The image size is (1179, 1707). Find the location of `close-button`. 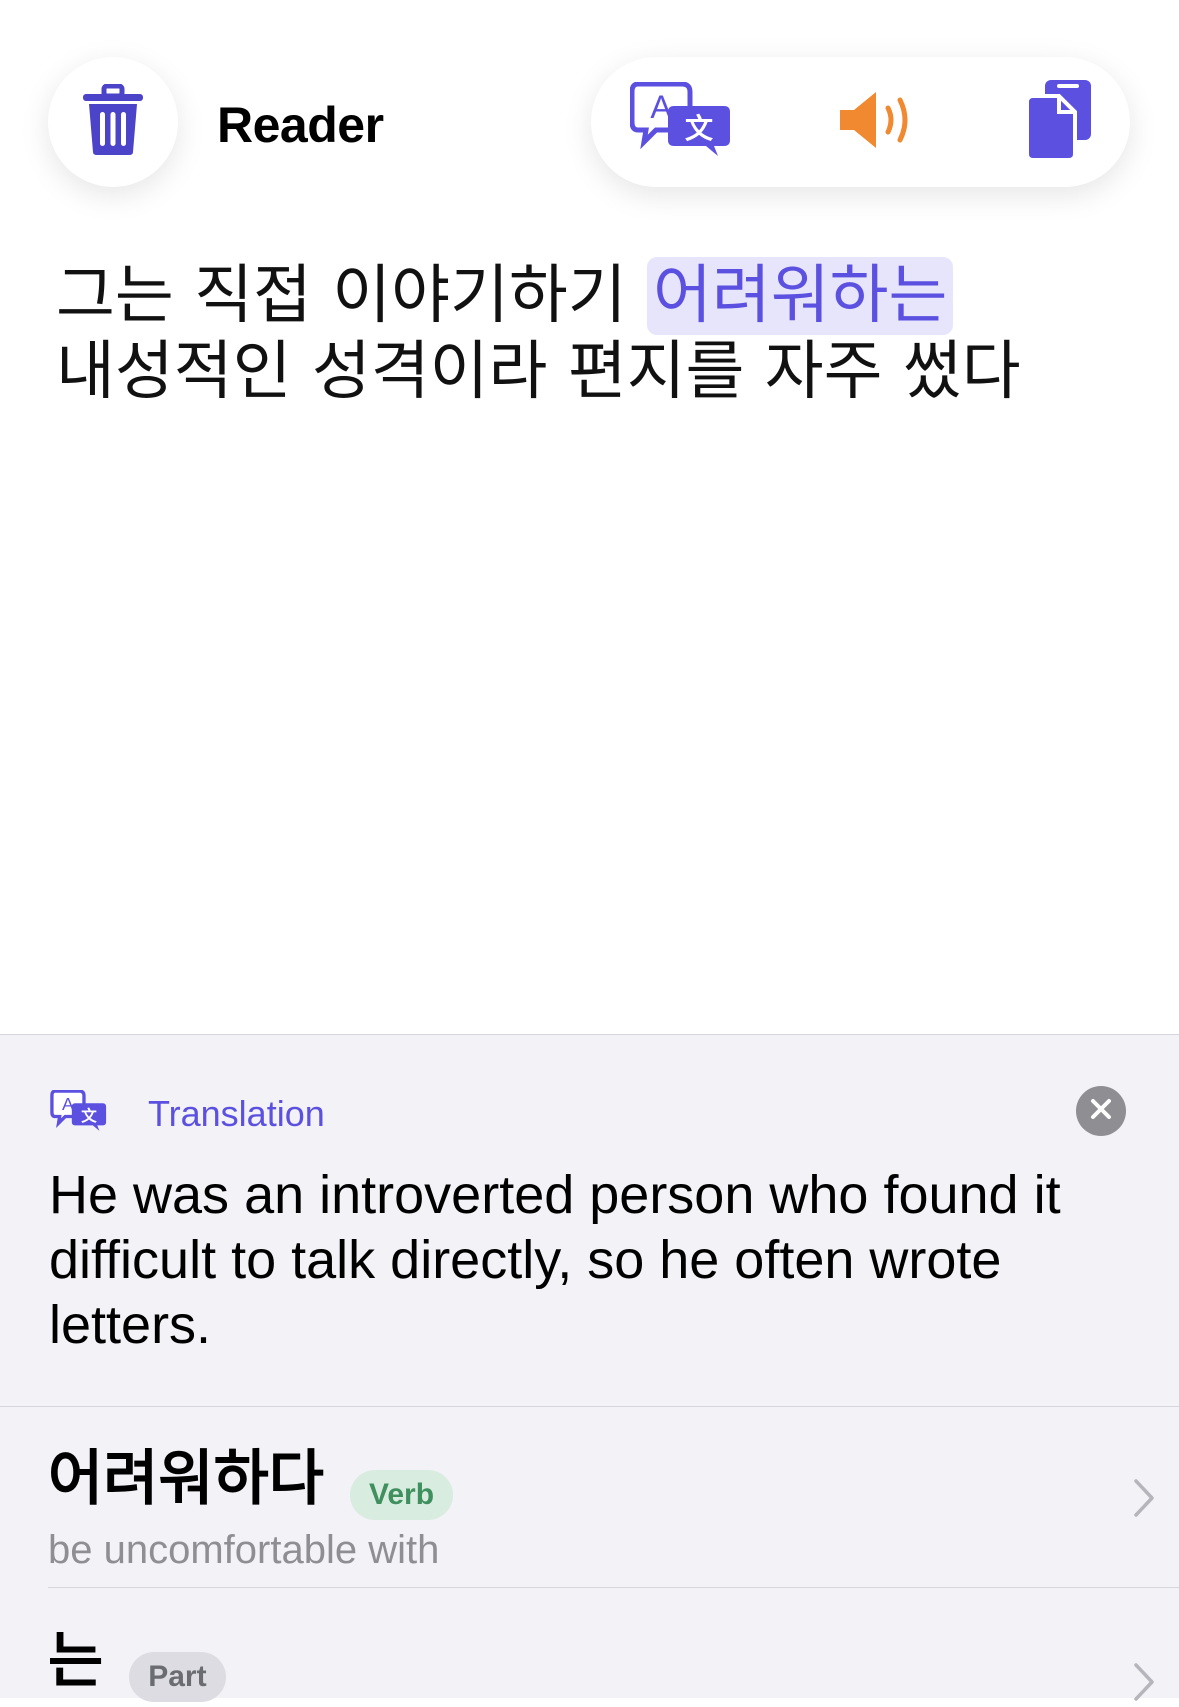

close-button is located at coordinates (1101, 1111).